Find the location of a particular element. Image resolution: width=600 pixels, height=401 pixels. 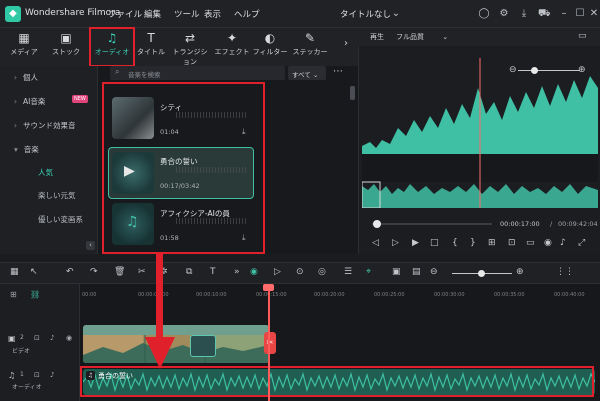

motion-icon: ◎ is located at coordinates (322, 272).